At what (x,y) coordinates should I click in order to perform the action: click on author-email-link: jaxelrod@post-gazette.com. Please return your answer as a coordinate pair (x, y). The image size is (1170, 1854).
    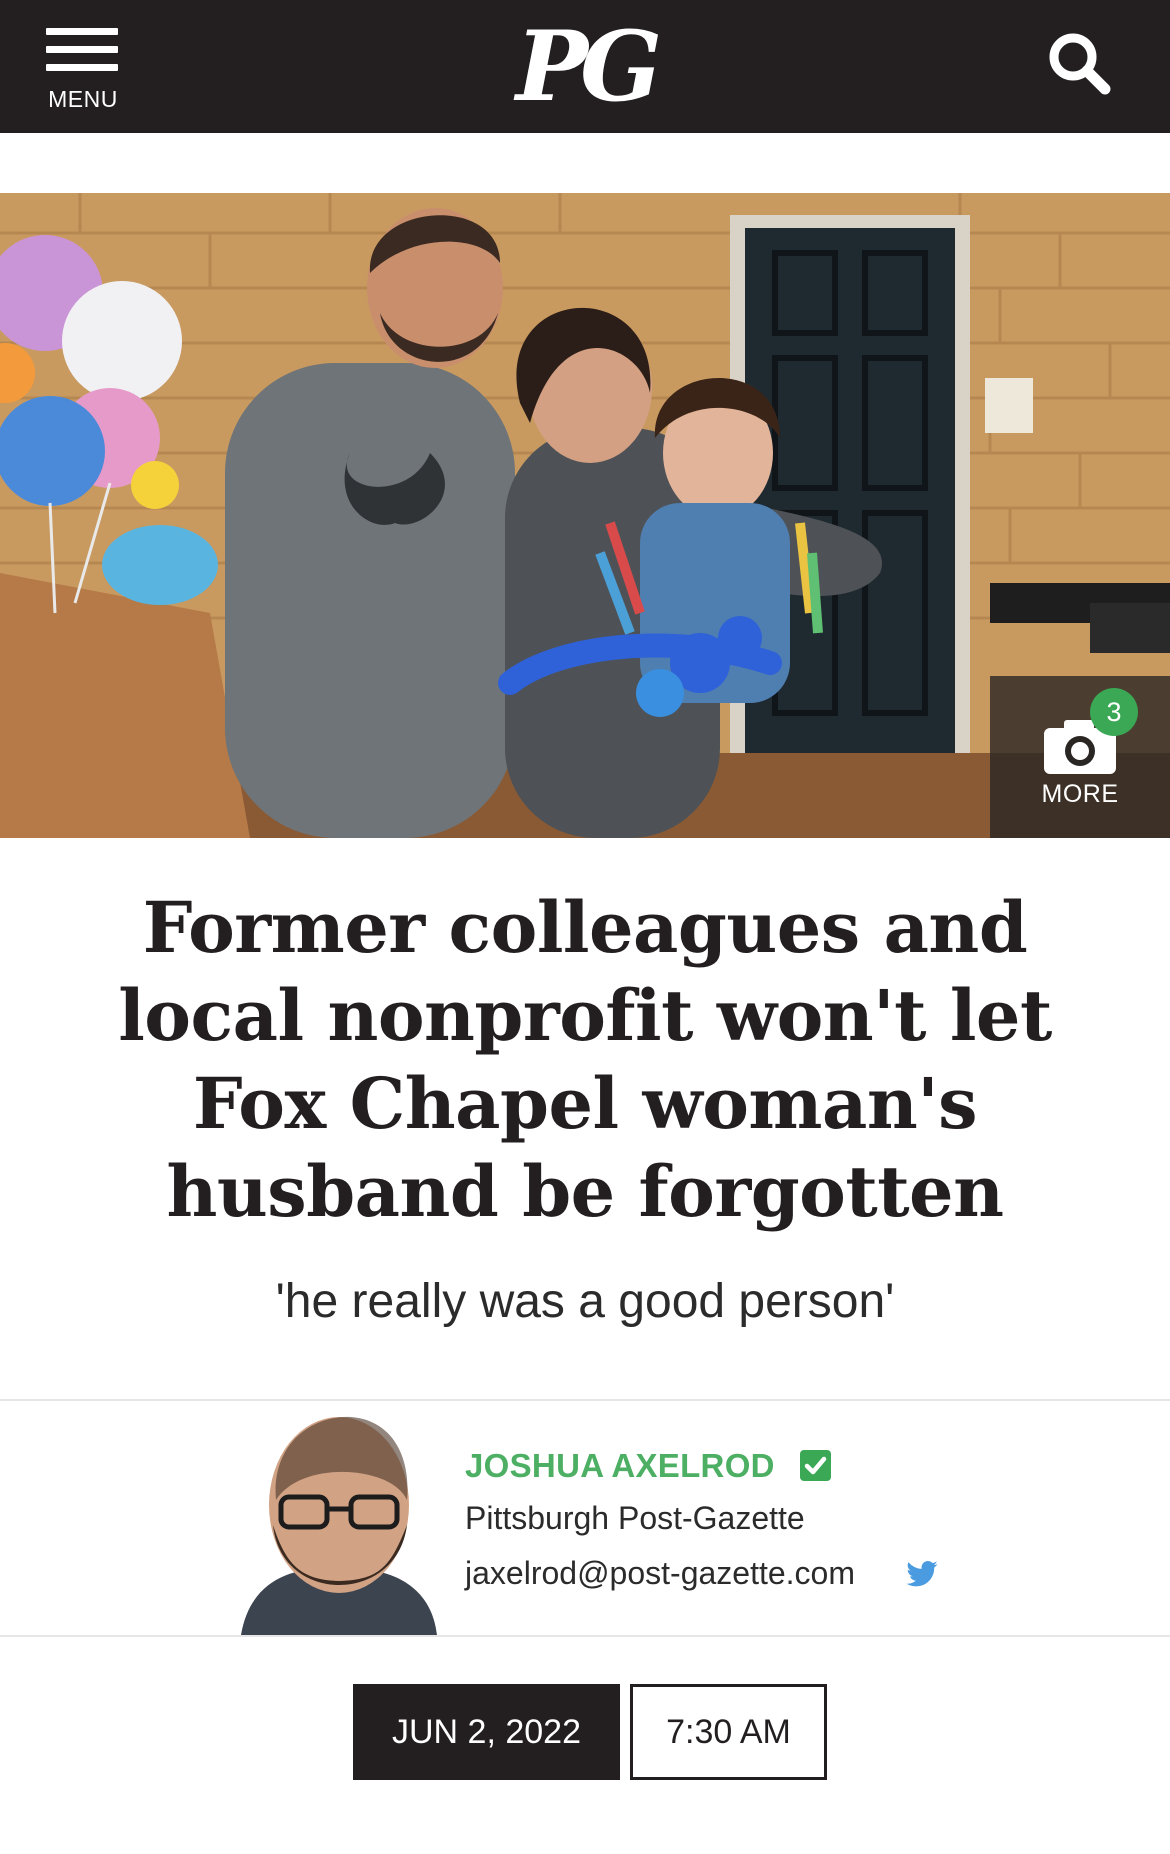
    Looking at the image, I should click on (660, 1573).